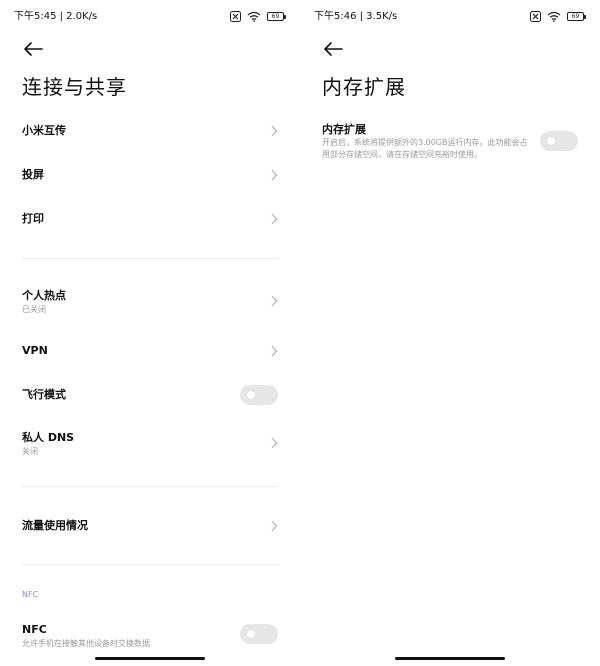 Image resolution: width=600 pixels, height=666 pixels. Describe the element at coordinates (48, 437) in the screenshot. I see `setting-item-label: 私人 DNS` at that location.